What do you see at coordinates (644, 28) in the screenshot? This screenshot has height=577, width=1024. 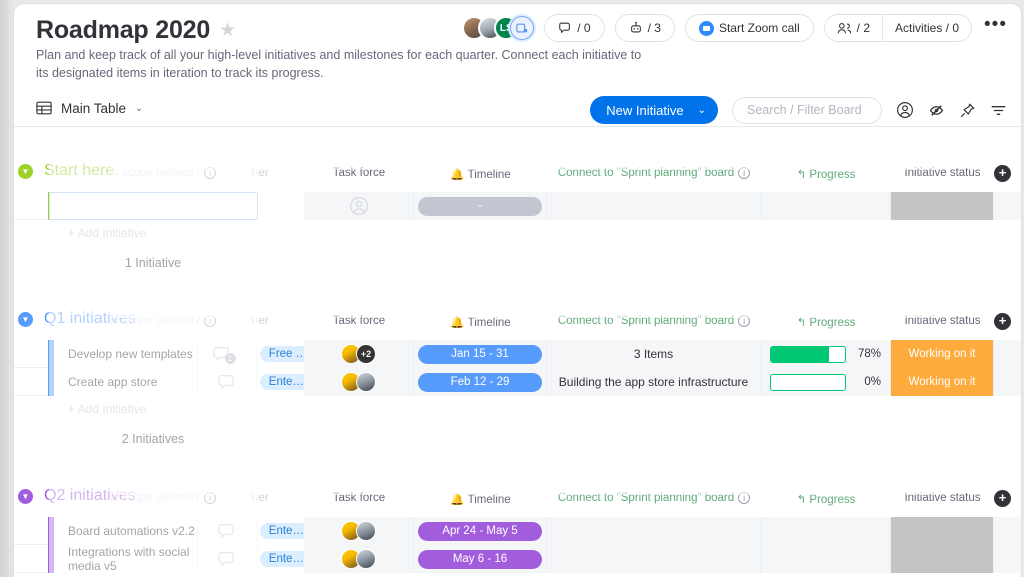 I see `automations-pill: / 3` at bounding box center [644, 28].